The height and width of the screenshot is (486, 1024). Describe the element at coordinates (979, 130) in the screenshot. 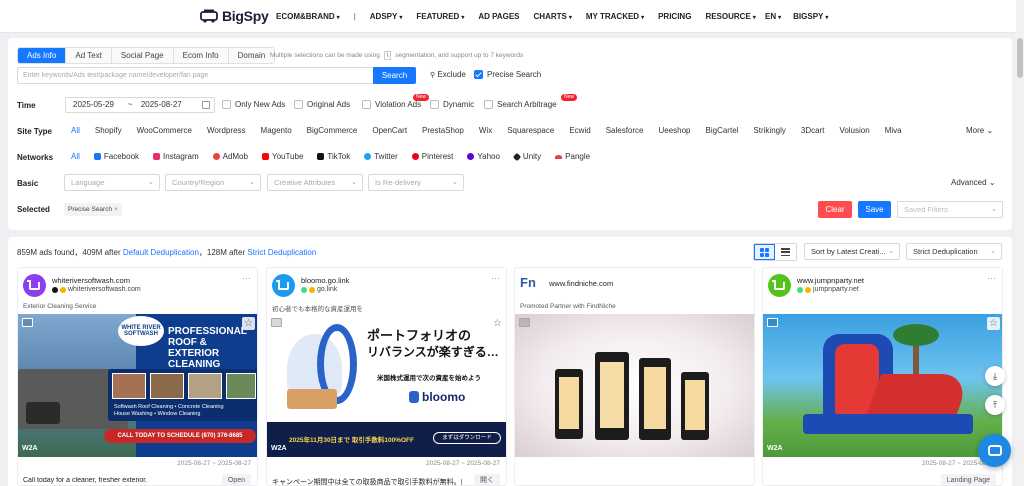

I see `more-site-types-button: More ⌄` at that location.